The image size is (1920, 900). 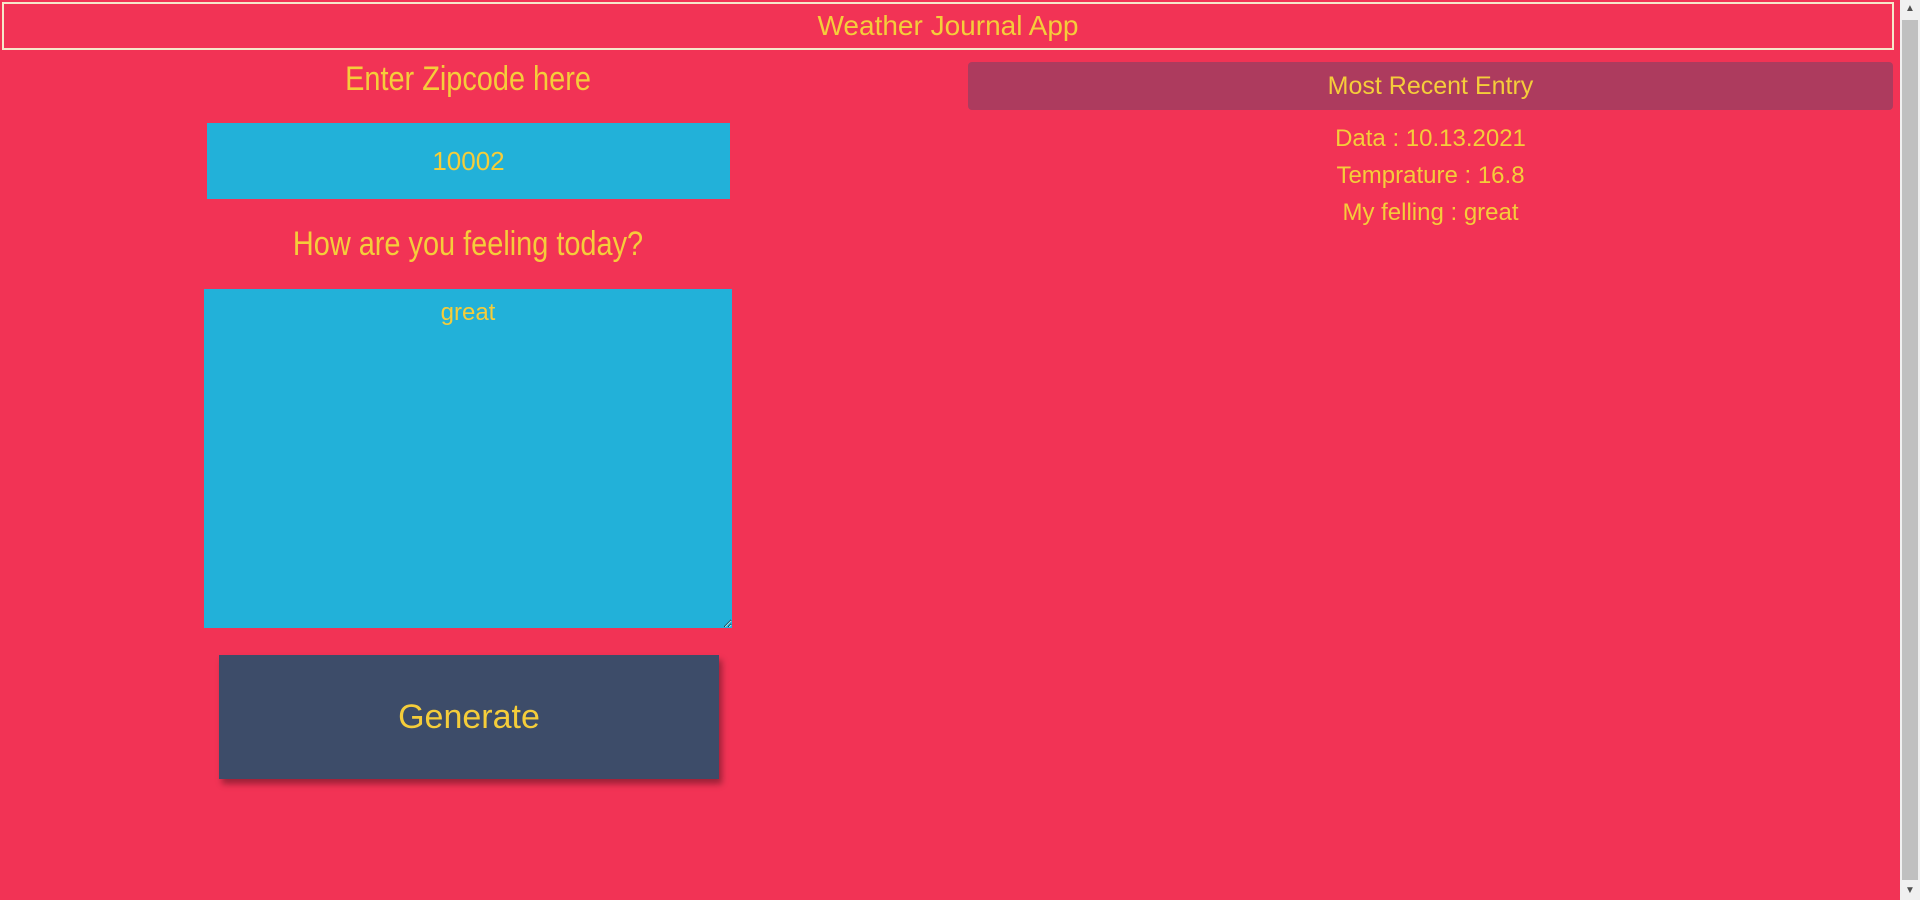 I want to click on feelings-label: How are you feeling today?, so click(x=468, y=244).